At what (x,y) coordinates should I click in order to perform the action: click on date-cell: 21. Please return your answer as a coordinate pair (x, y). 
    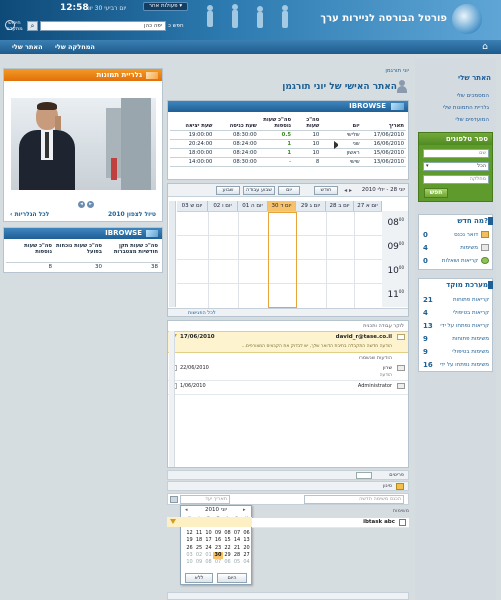
    Looking at the image, I should click on (237, 548).